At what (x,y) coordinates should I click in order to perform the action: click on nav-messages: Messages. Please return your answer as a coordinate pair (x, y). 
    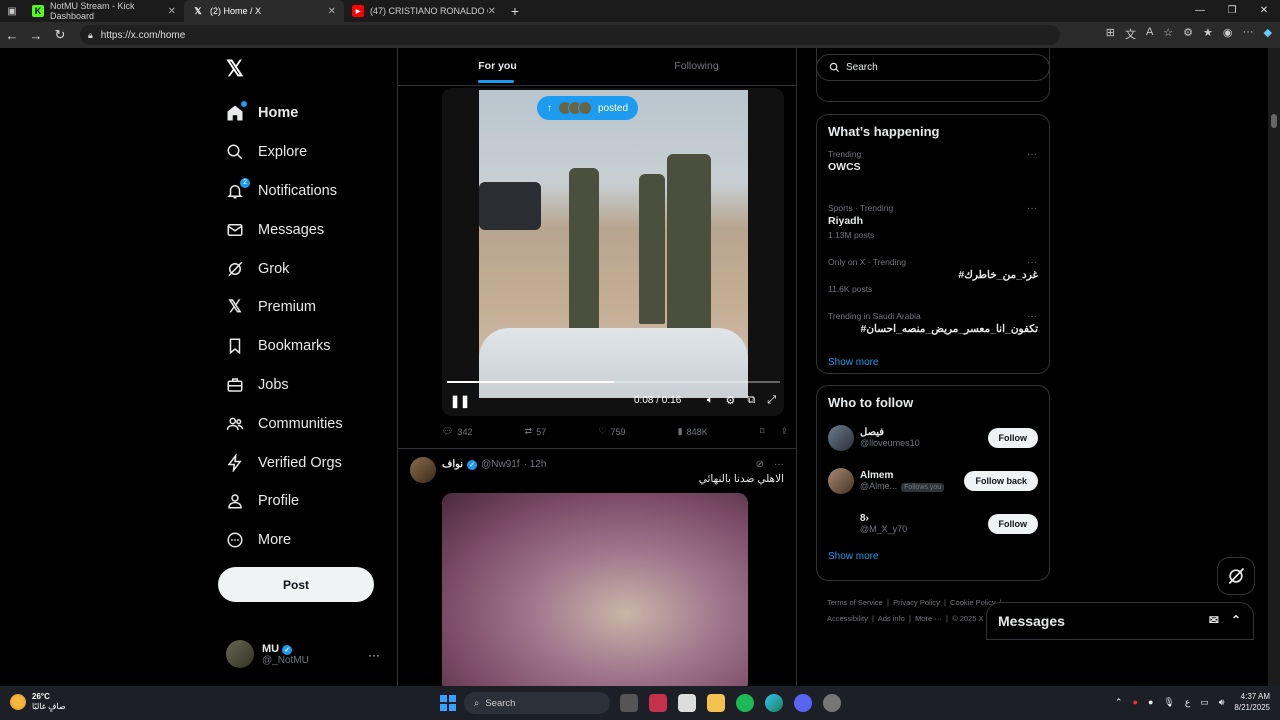
    Looking at the image, I should click on (284, 229).